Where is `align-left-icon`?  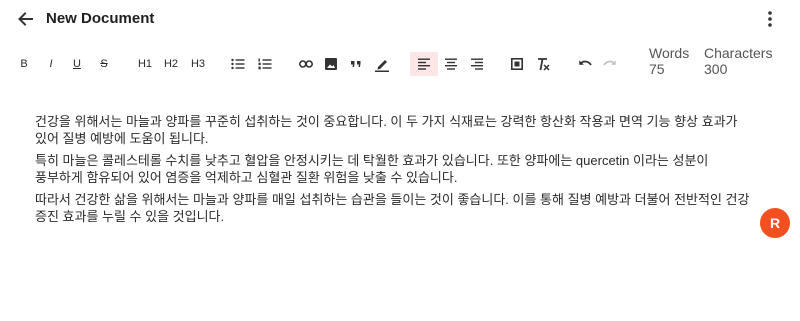 align-left-icon is located at coordinates (424, 64).